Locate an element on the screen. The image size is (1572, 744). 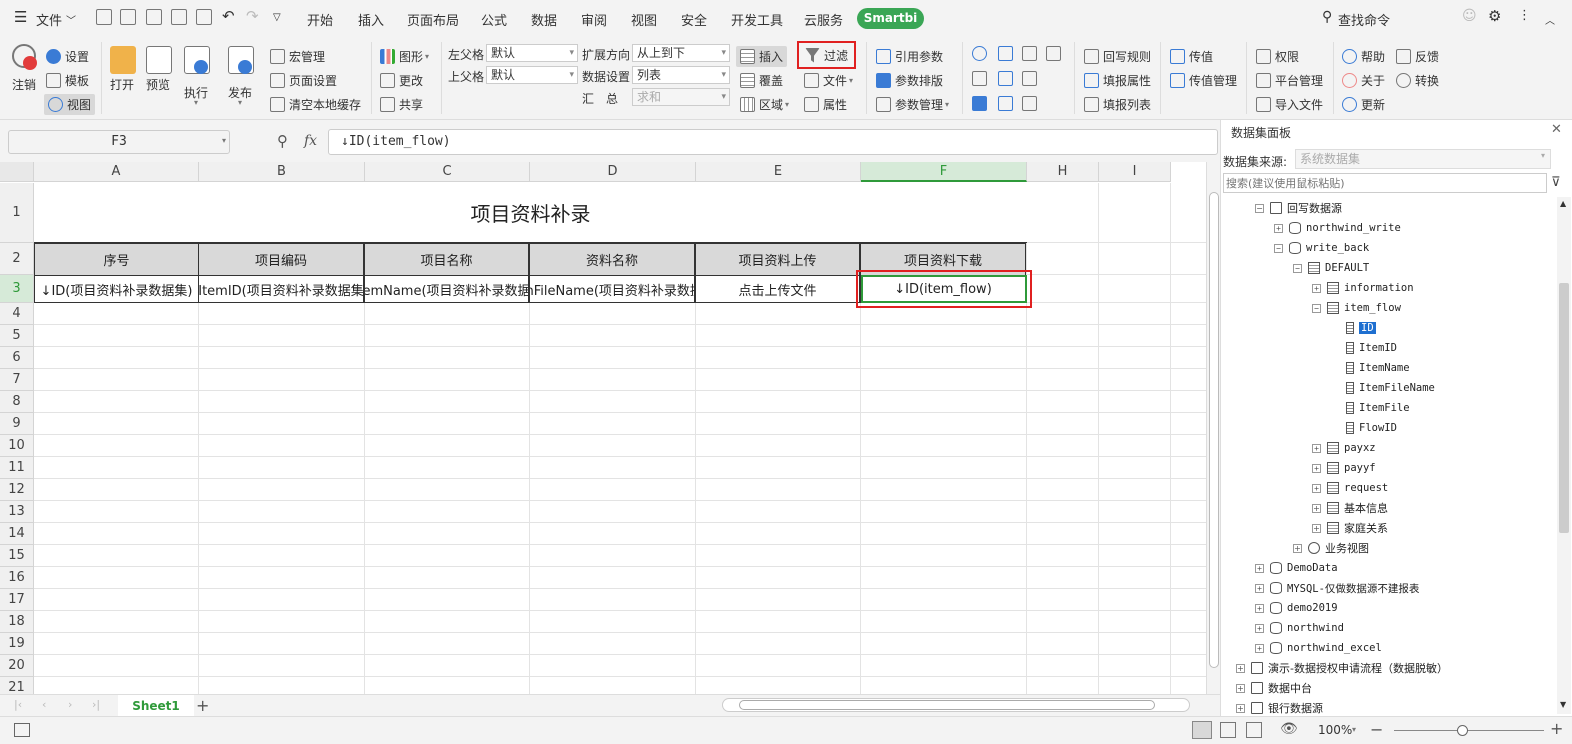
data-cell-3: mFileName(项目资料补录数据 is located at coordinates (612, 289).